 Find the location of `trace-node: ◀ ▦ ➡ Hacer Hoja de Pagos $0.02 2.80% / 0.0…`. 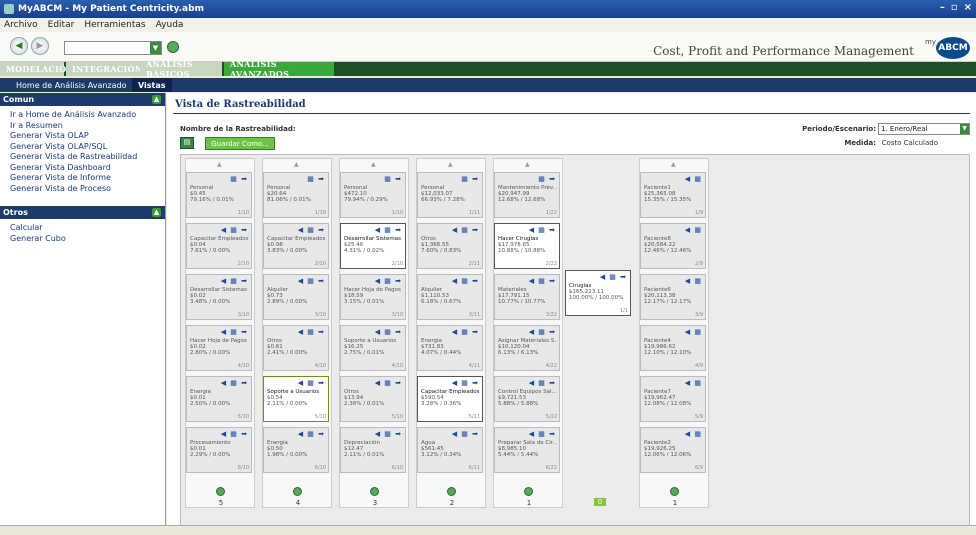

trace-node: ◀ ▦ ➡ Hacer Hoja de Pagos $0.02 2.80% / 0.0… is located at coordinates (219, 348).